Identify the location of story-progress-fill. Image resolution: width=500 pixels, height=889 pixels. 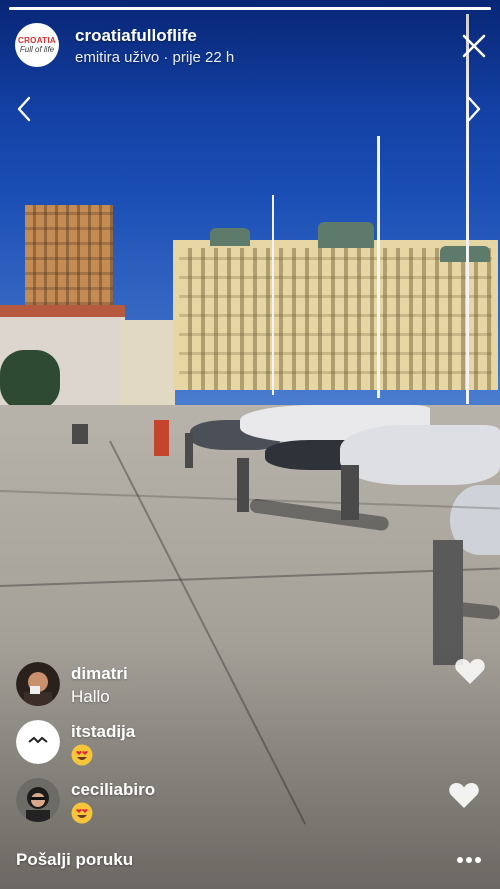
(250, 8).